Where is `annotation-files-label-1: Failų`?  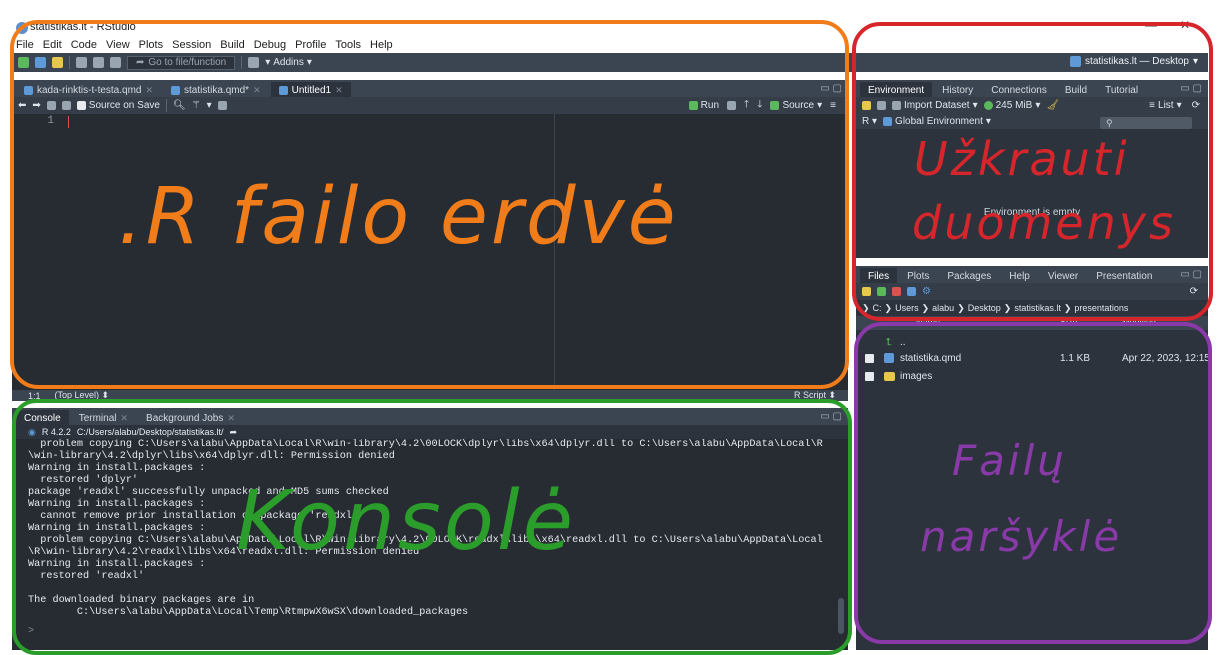
annotation-files-label-1: Failų is located at coordinates (1009, 460).